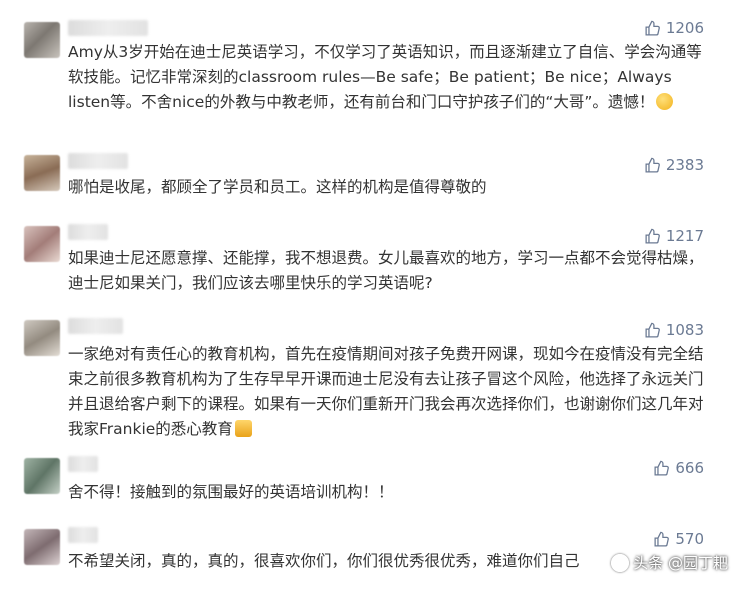 The width and height of the screenshot is (742, 590). What do you see at coordinates (277, 187) in the screenshot?
I see `comment-text: 哪怕是收尾，都顾全了学员和员工。这样的机构是值得尊敬的` at bounding box center [277, 187].